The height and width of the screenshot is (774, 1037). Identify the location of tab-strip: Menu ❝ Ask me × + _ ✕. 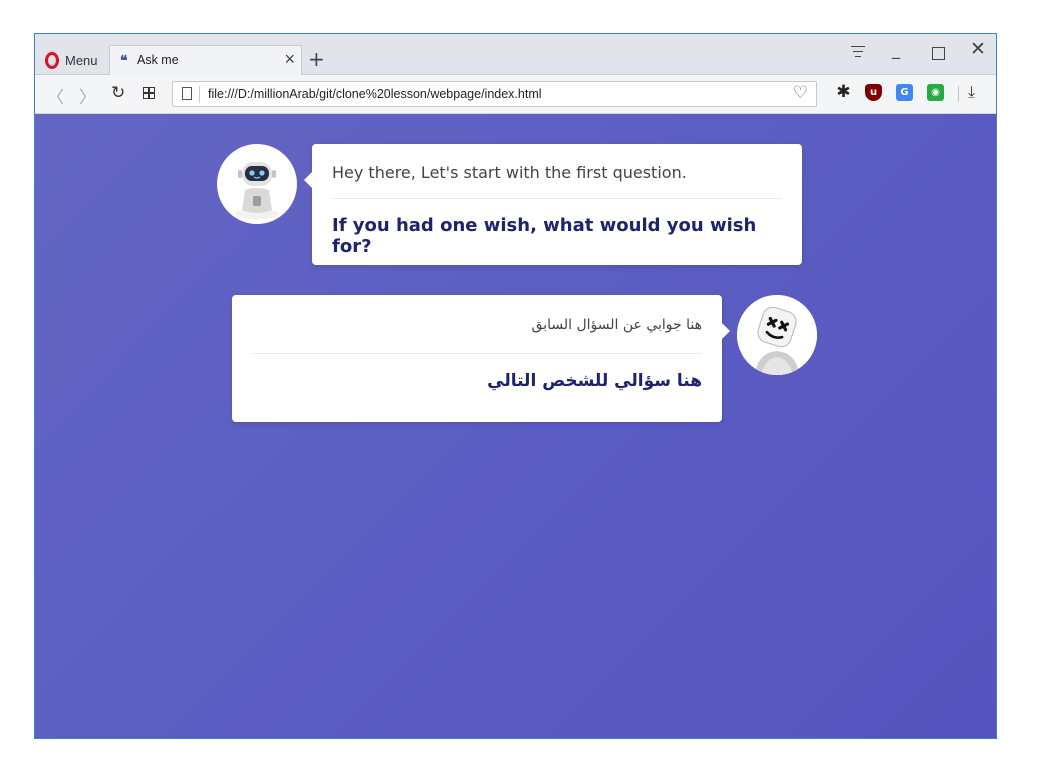
(515, 54).